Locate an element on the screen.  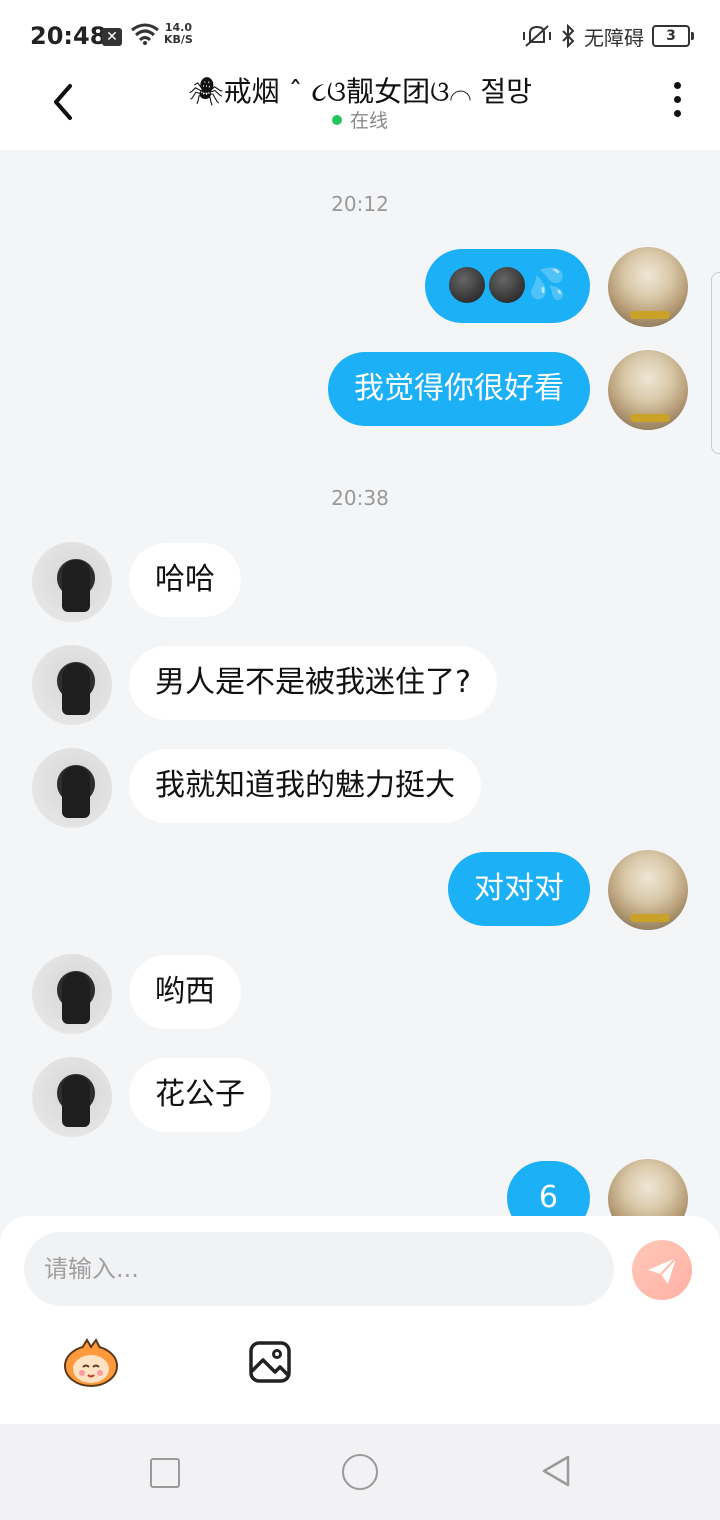
online-status: 在线 is located at coordinates (360, 119).